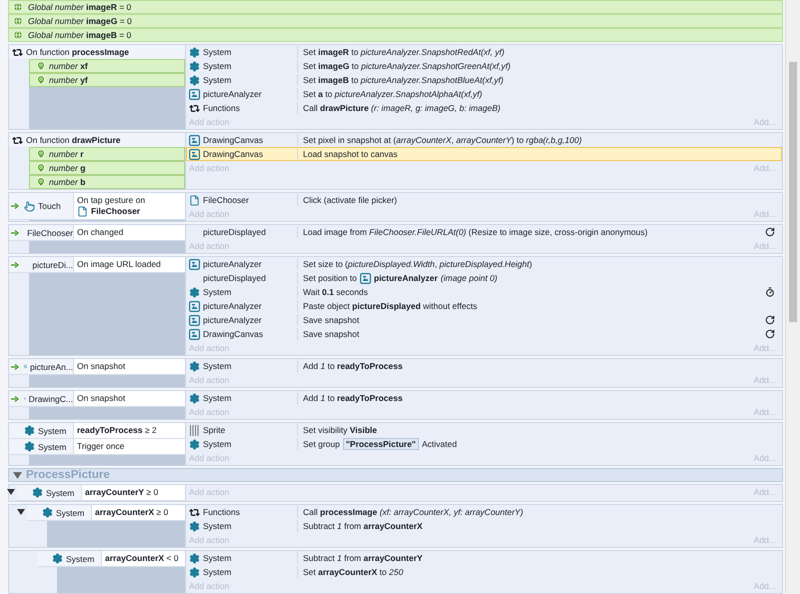 This screenshot has width=800, height=594. I want to click on object-name: Touch, so click(49, 206).